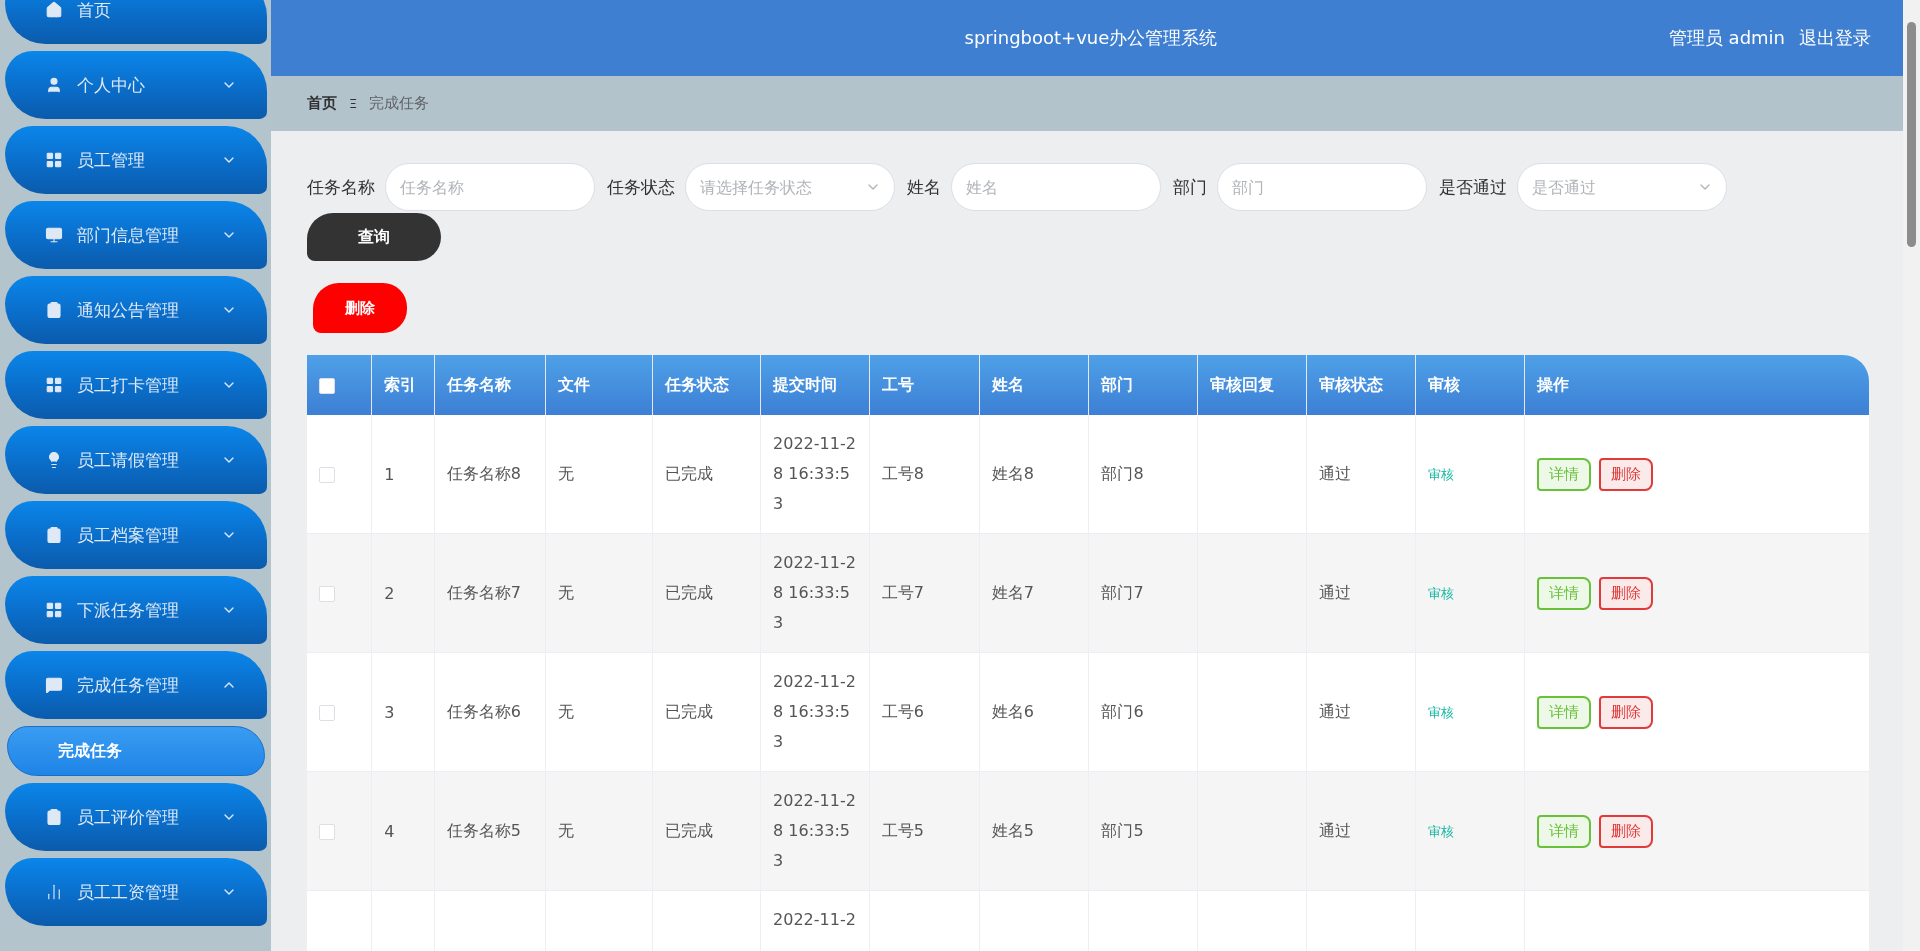 This screenshot has height=951, width=1920. I want to click on sidebar-menu-item: 部门信息管理, so click(136, 235).